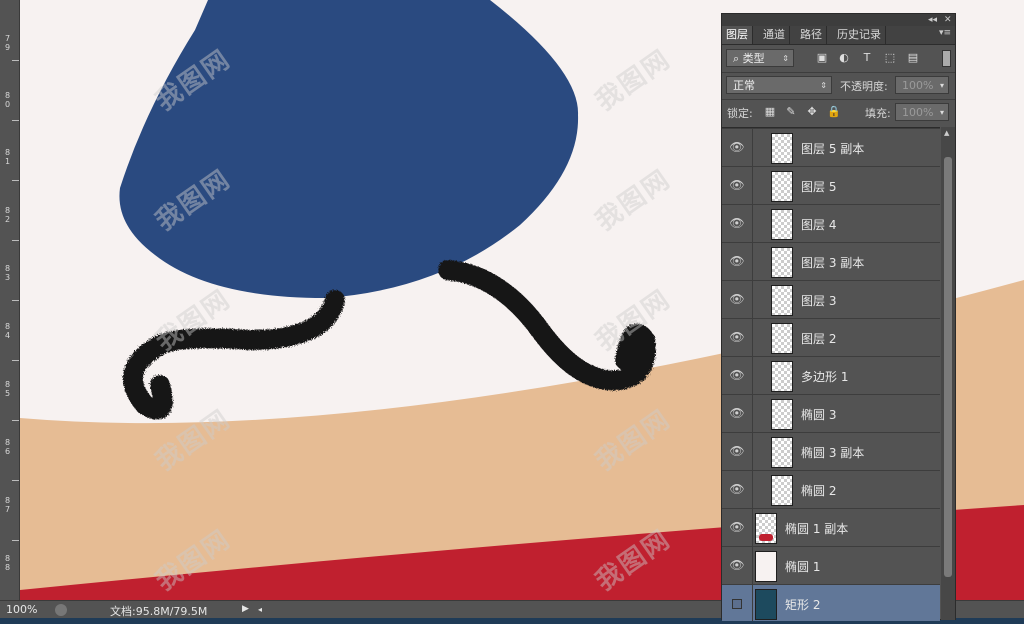 This screenshot has height=624, width=1024. I want to click on layer-row: 👁 图层 5, so click(831, 186).